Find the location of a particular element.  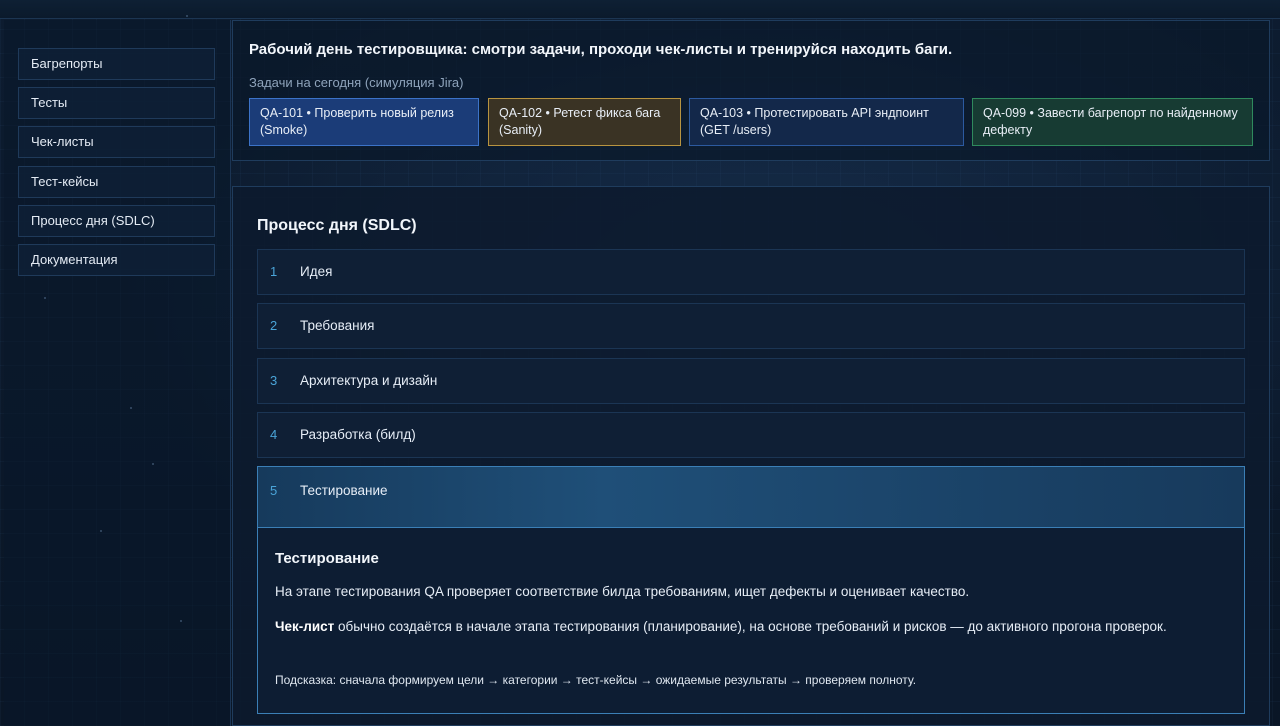

sidebar-item-checklists: Чек-листы is located at coordinates (116, 142).